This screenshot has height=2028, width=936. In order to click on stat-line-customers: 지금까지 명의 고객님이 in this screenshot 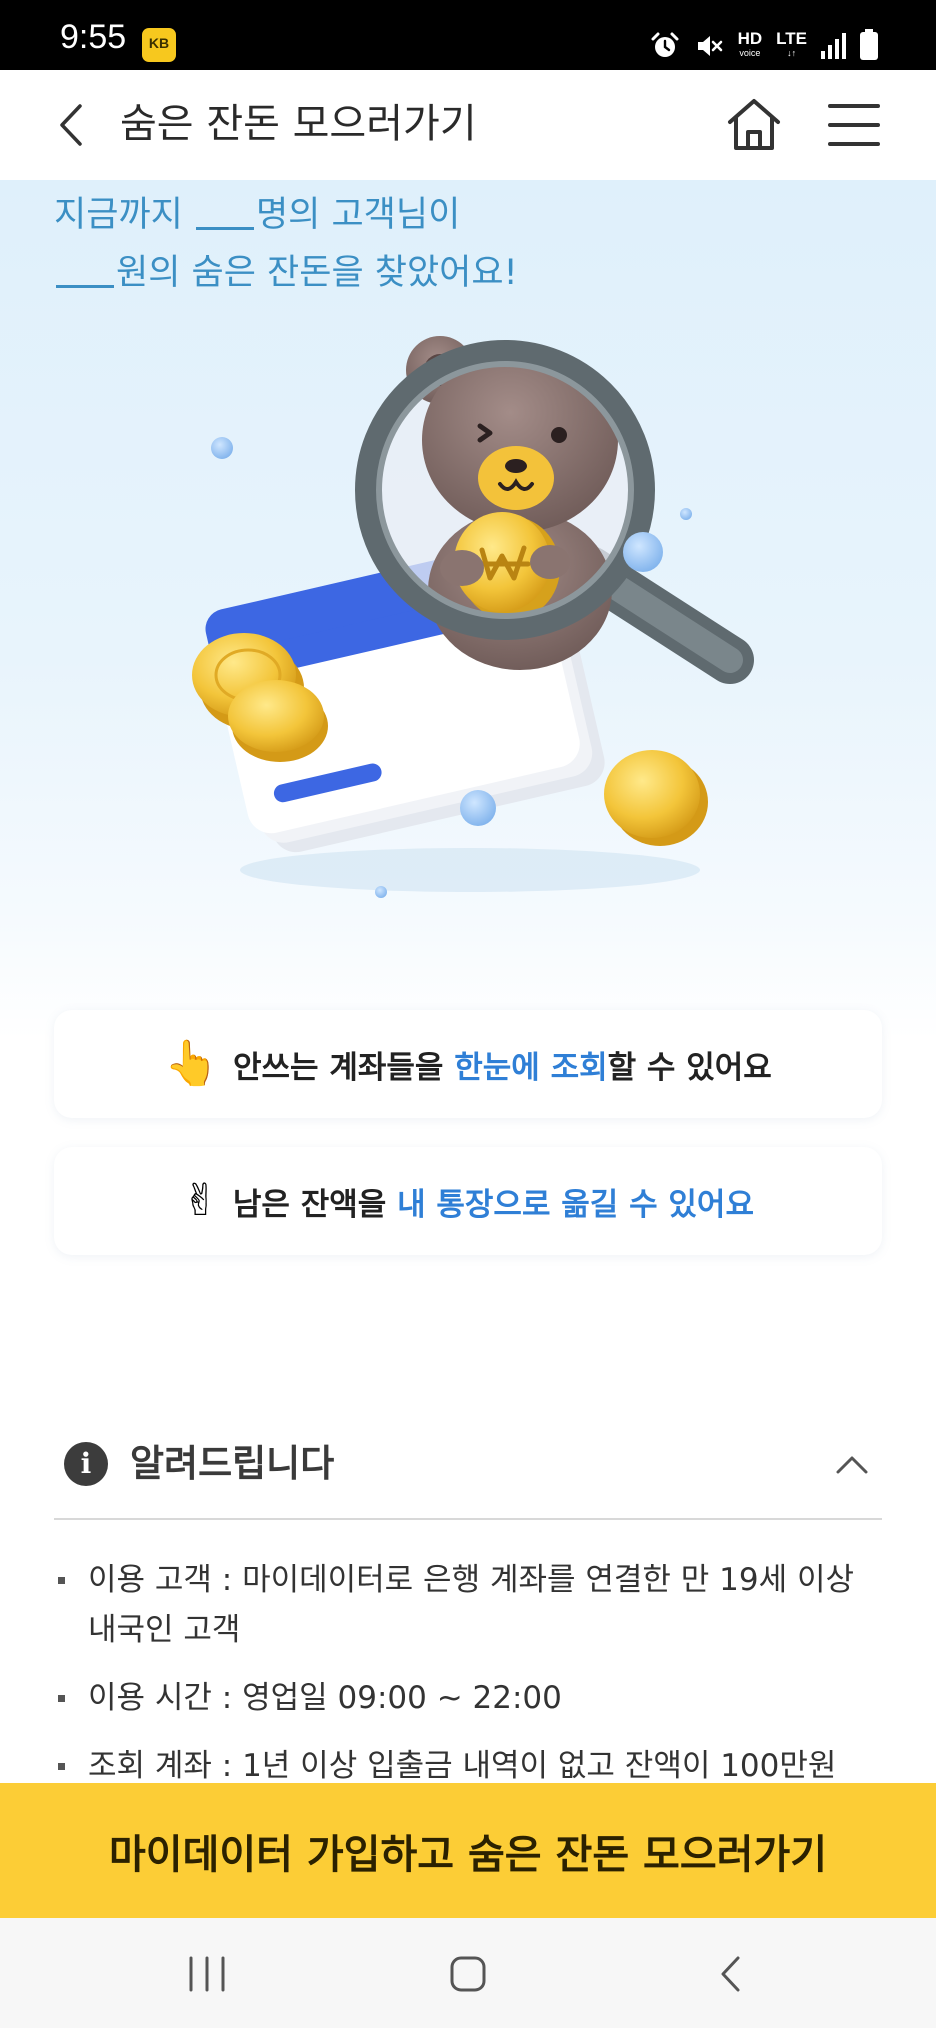, I will do `click(257, 215)`.